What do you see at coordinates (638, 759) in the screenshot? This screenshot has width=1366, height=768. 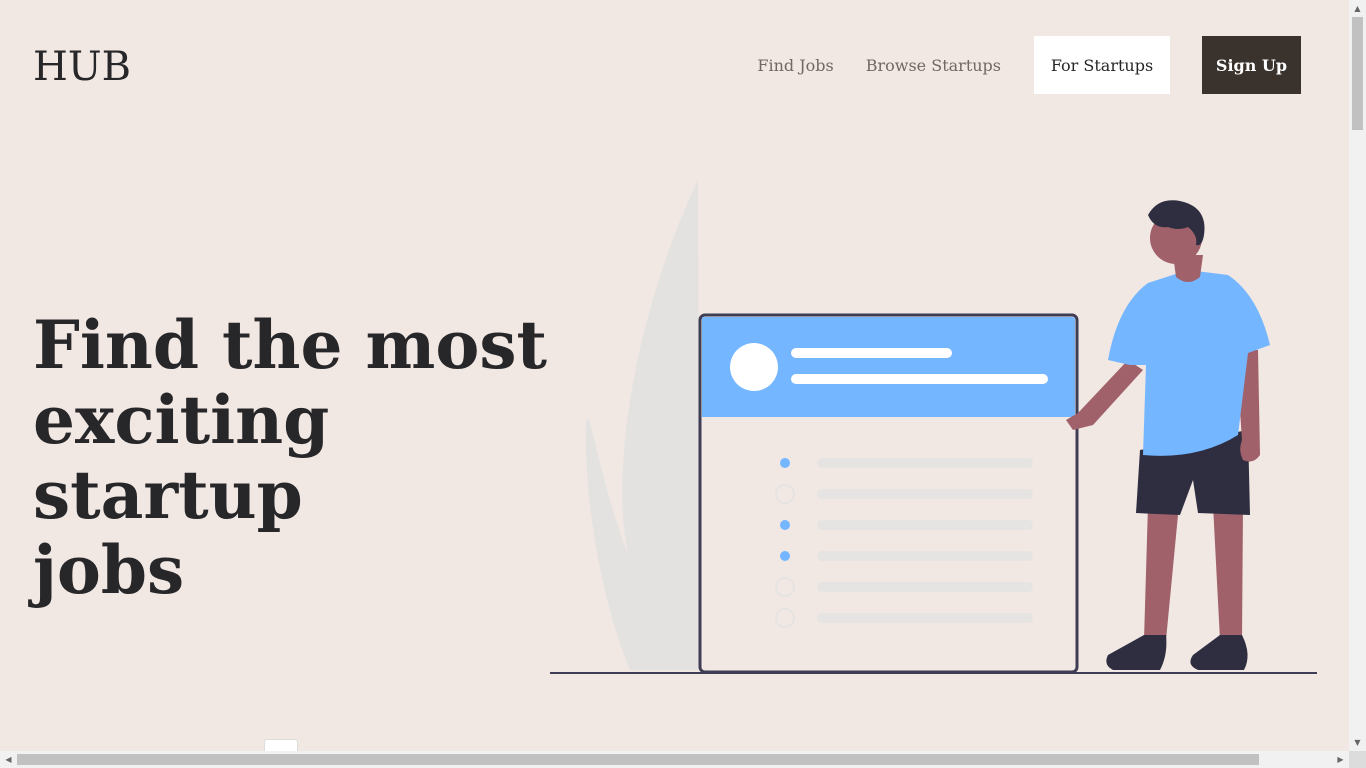 I see `horizontal-scroll-thumb` at bounding box center [638, 759].